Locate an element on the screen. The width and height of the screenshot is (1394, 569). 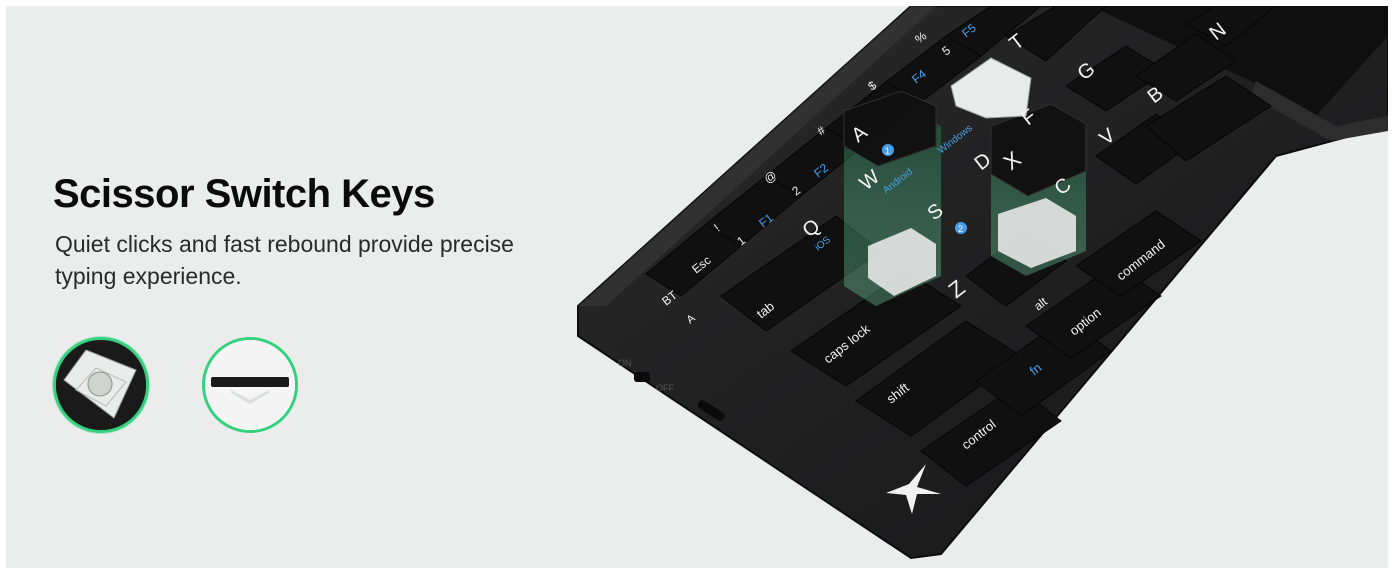
power-on-label: ON is located at coordinates (625, 363).